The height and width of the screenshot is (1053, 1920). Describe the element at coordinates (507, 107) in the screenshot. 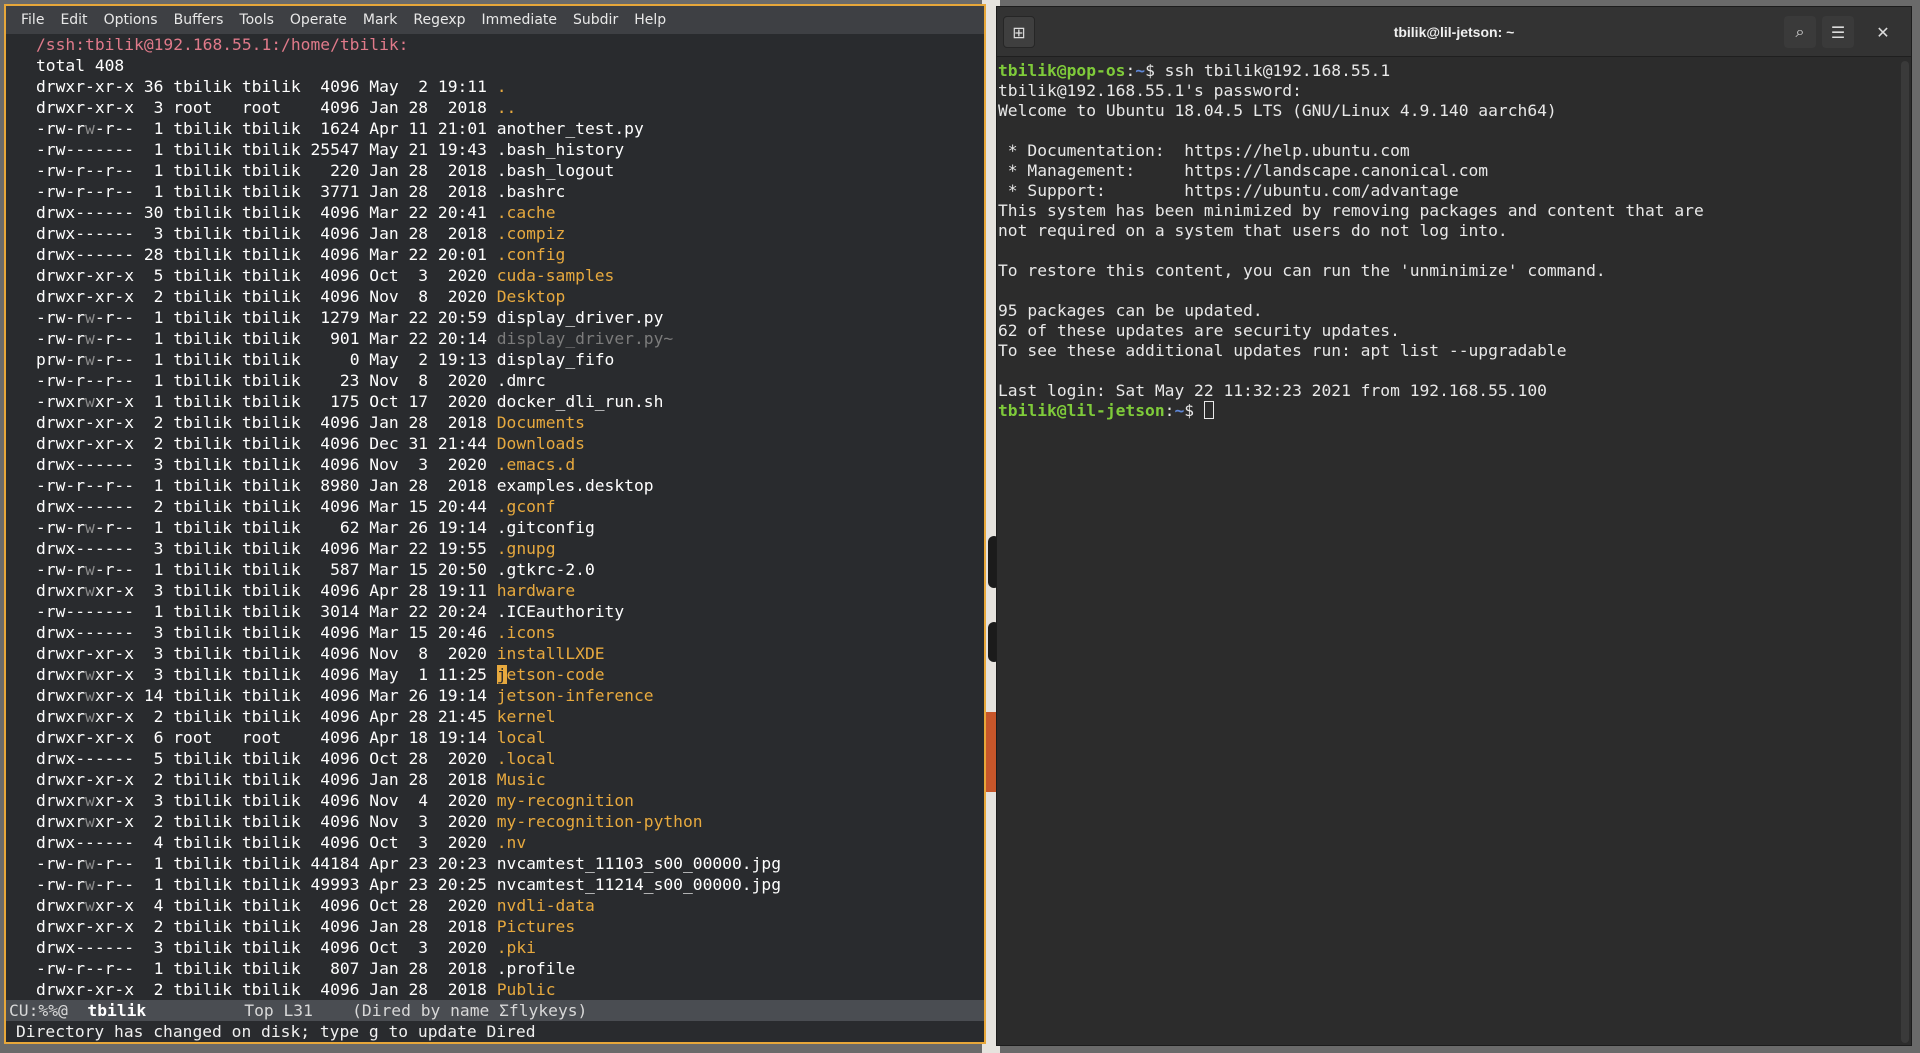

I see `file-name: ..` at that location.